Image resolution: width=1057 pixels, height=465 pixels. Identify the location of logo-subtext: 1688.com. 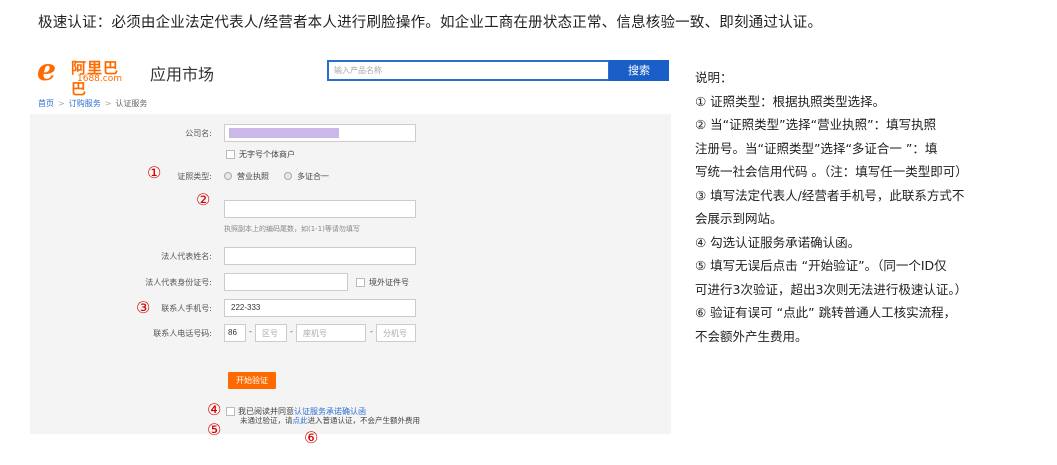
(99, 79).